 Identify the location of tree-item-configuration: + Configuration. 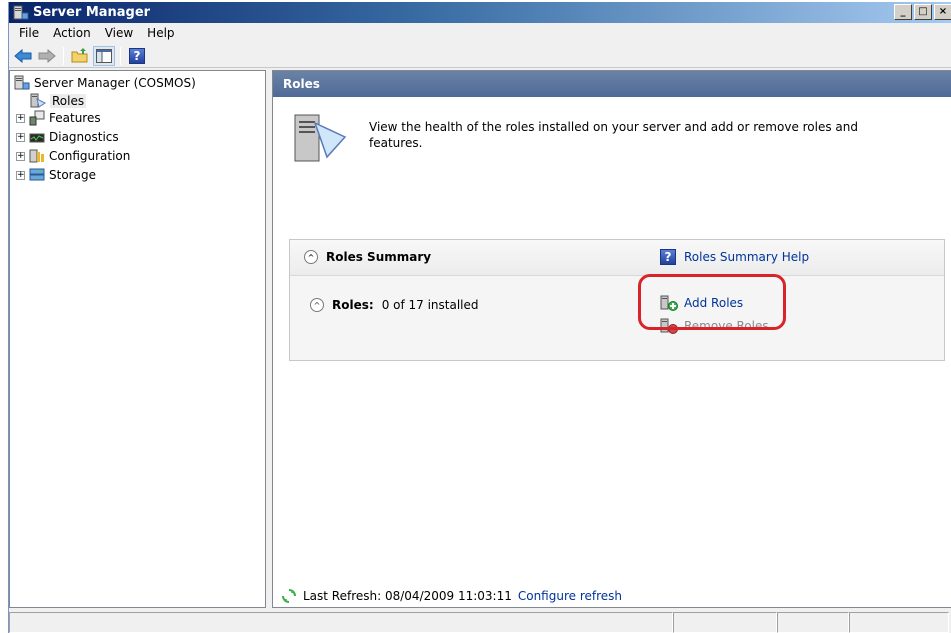
(73, 156).